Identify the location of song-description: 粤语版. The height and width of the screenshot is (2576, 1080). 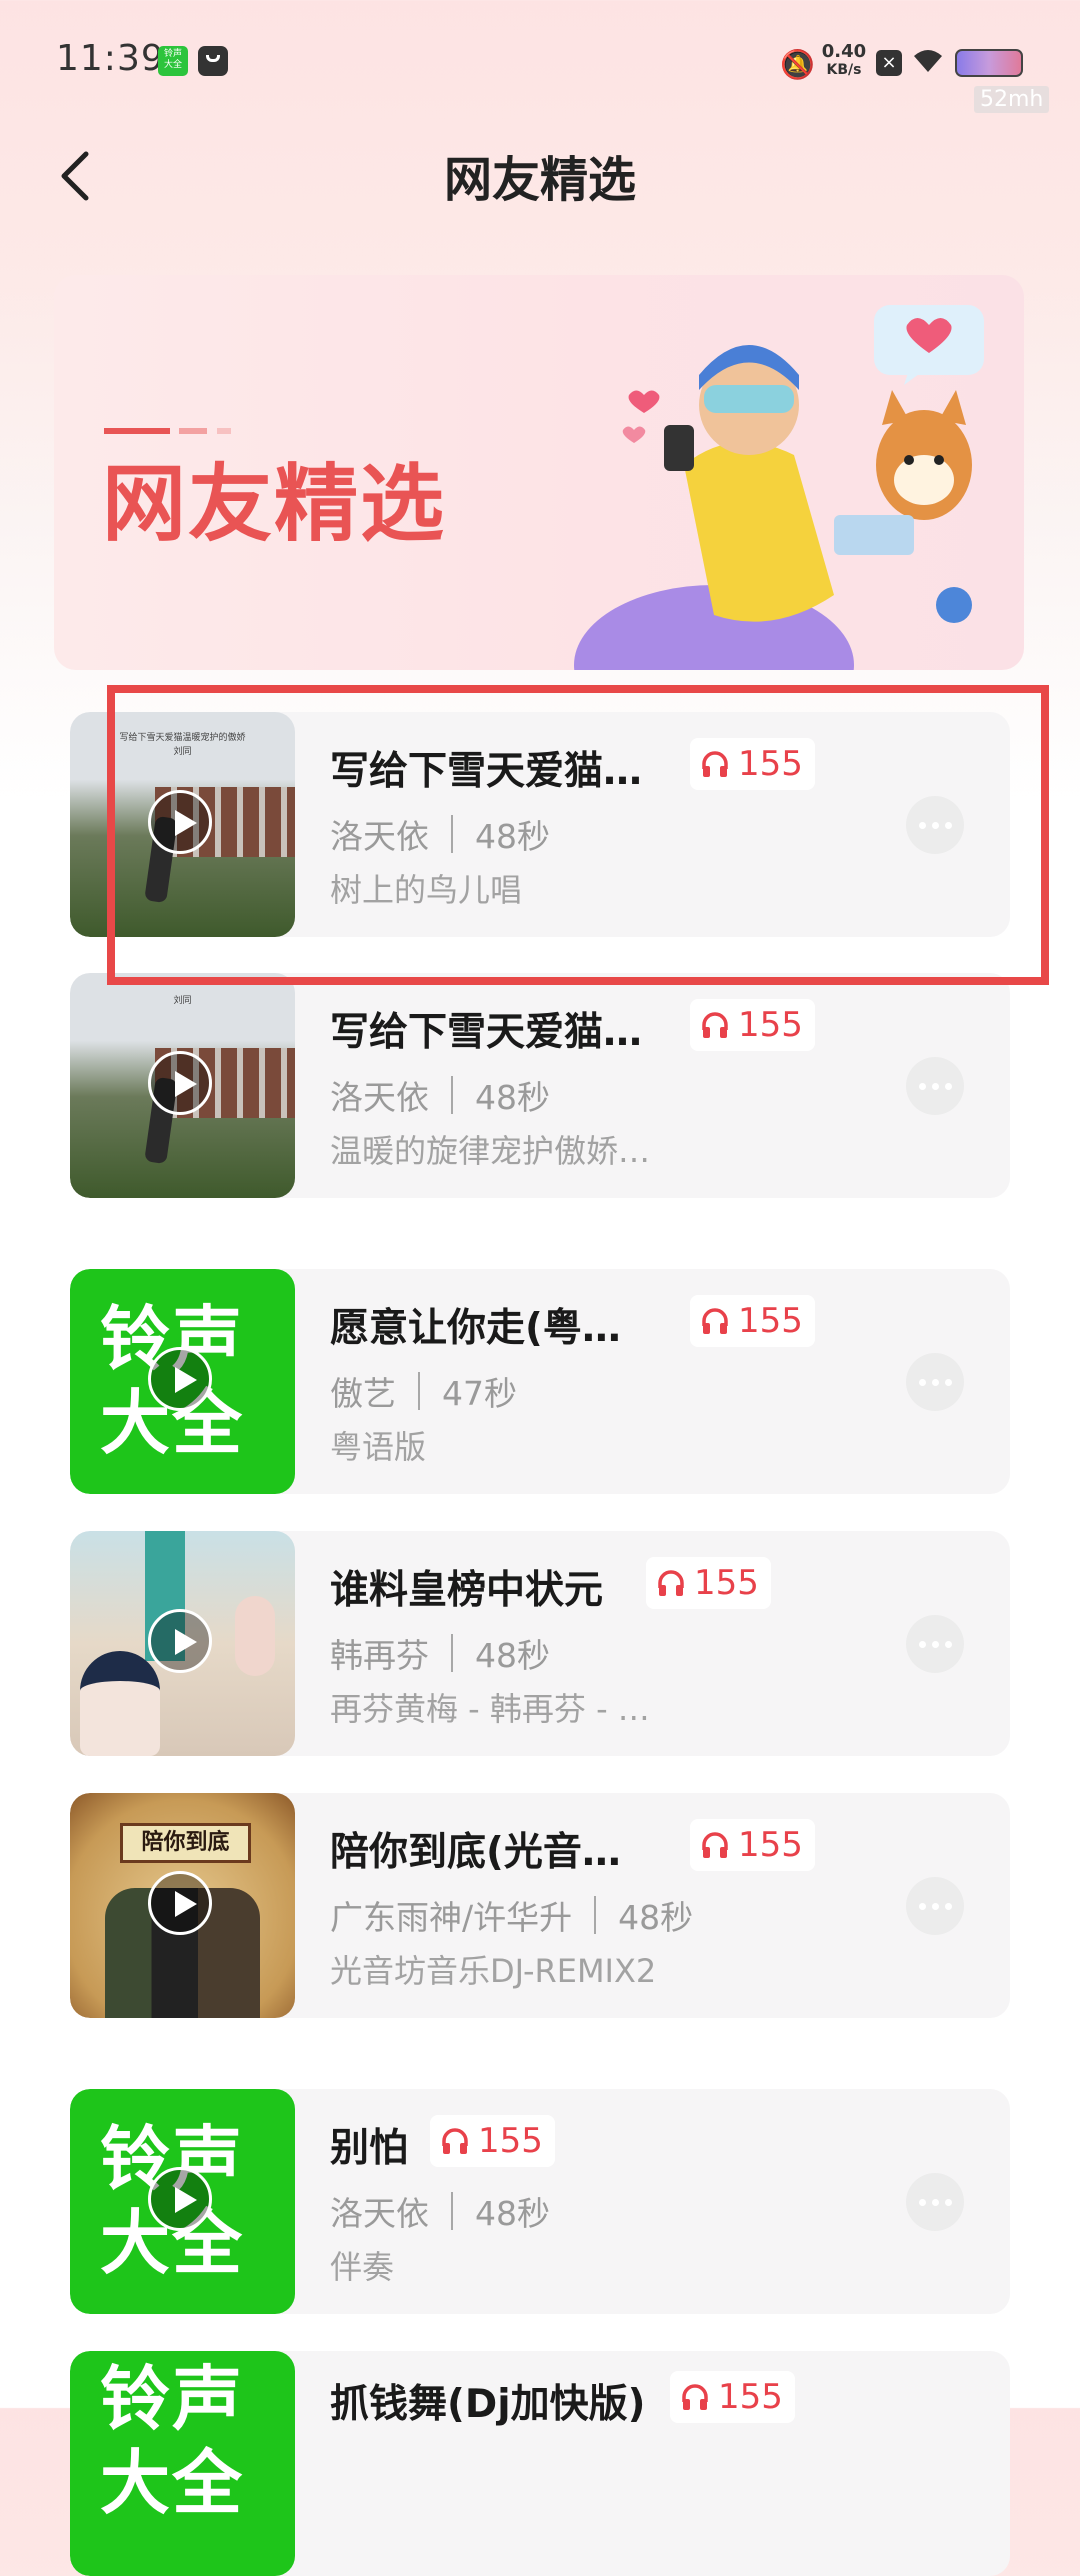
(378, 1447).